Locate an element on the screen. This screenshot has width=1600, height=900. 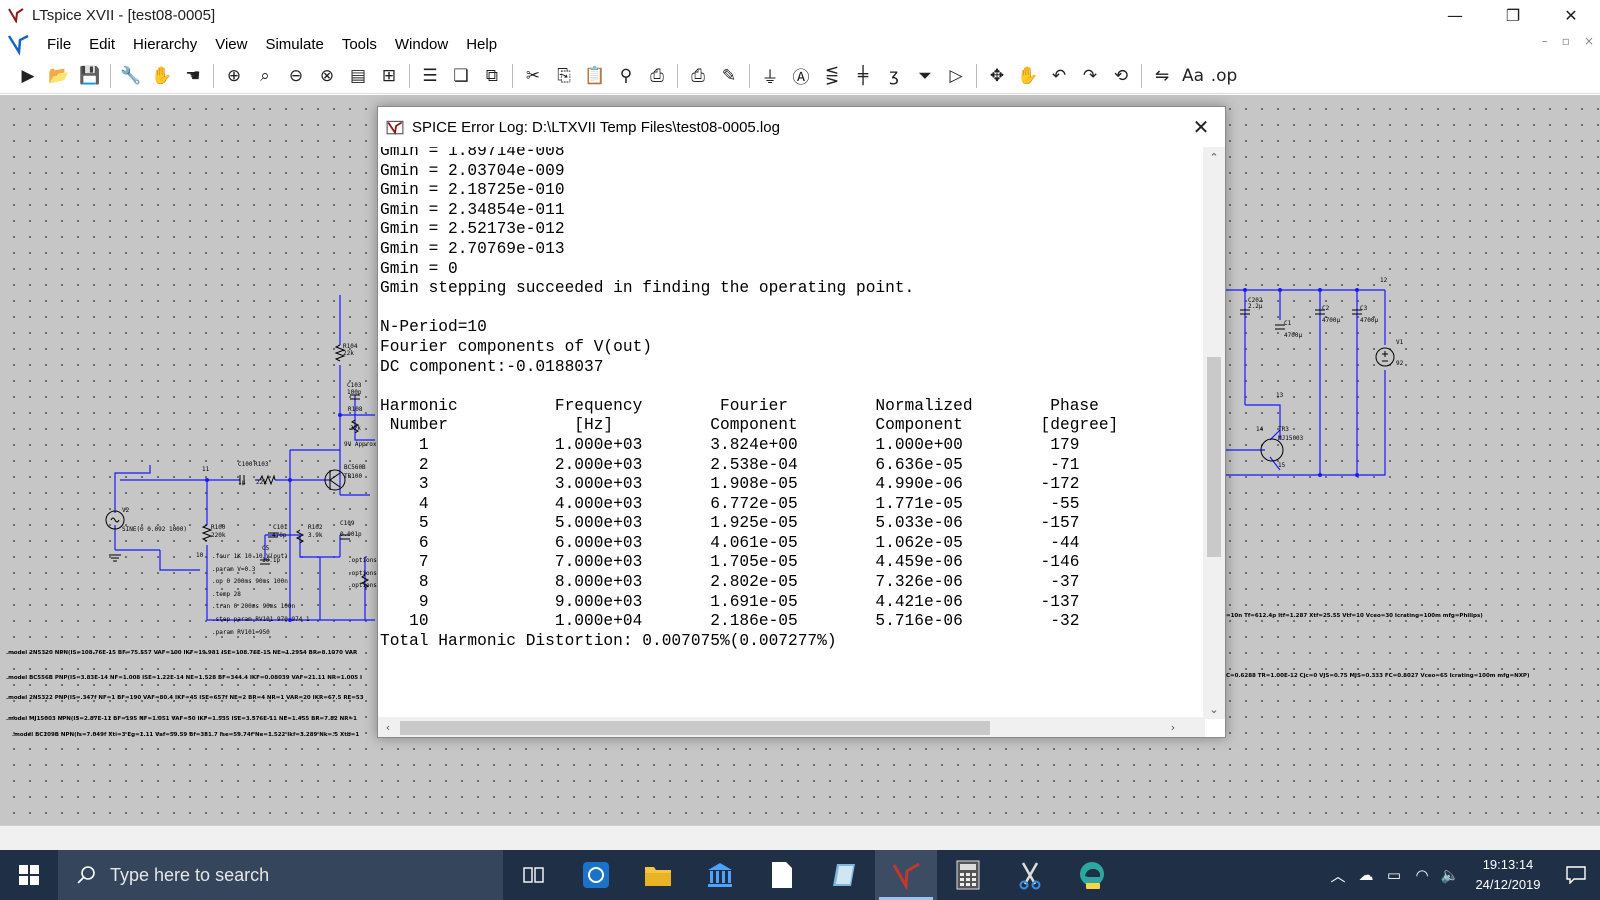
rotate-icon: ⟲ is located at coordinates (1121, 76).